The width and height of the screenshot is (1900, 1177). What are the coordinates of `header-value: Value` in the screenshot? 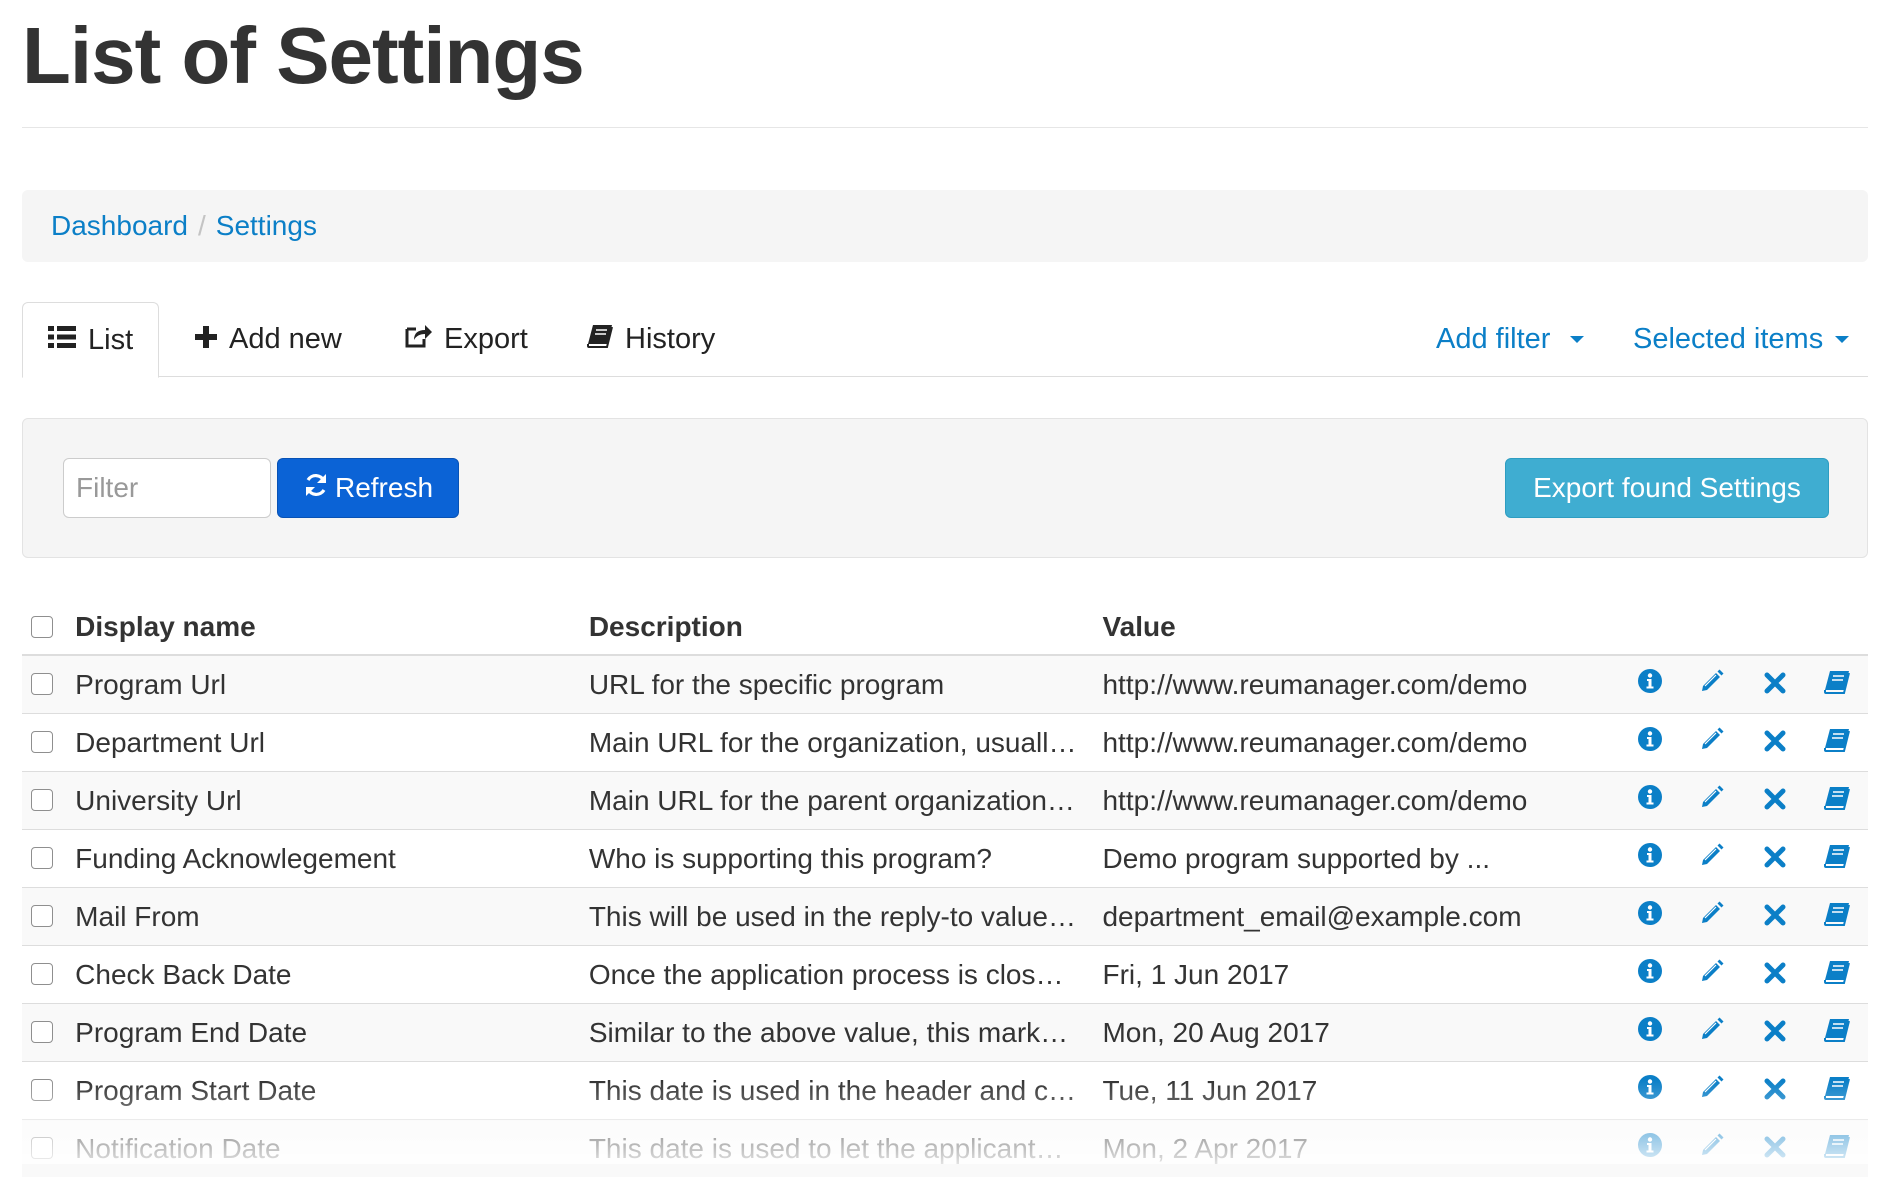 It's located at (1360, 627).